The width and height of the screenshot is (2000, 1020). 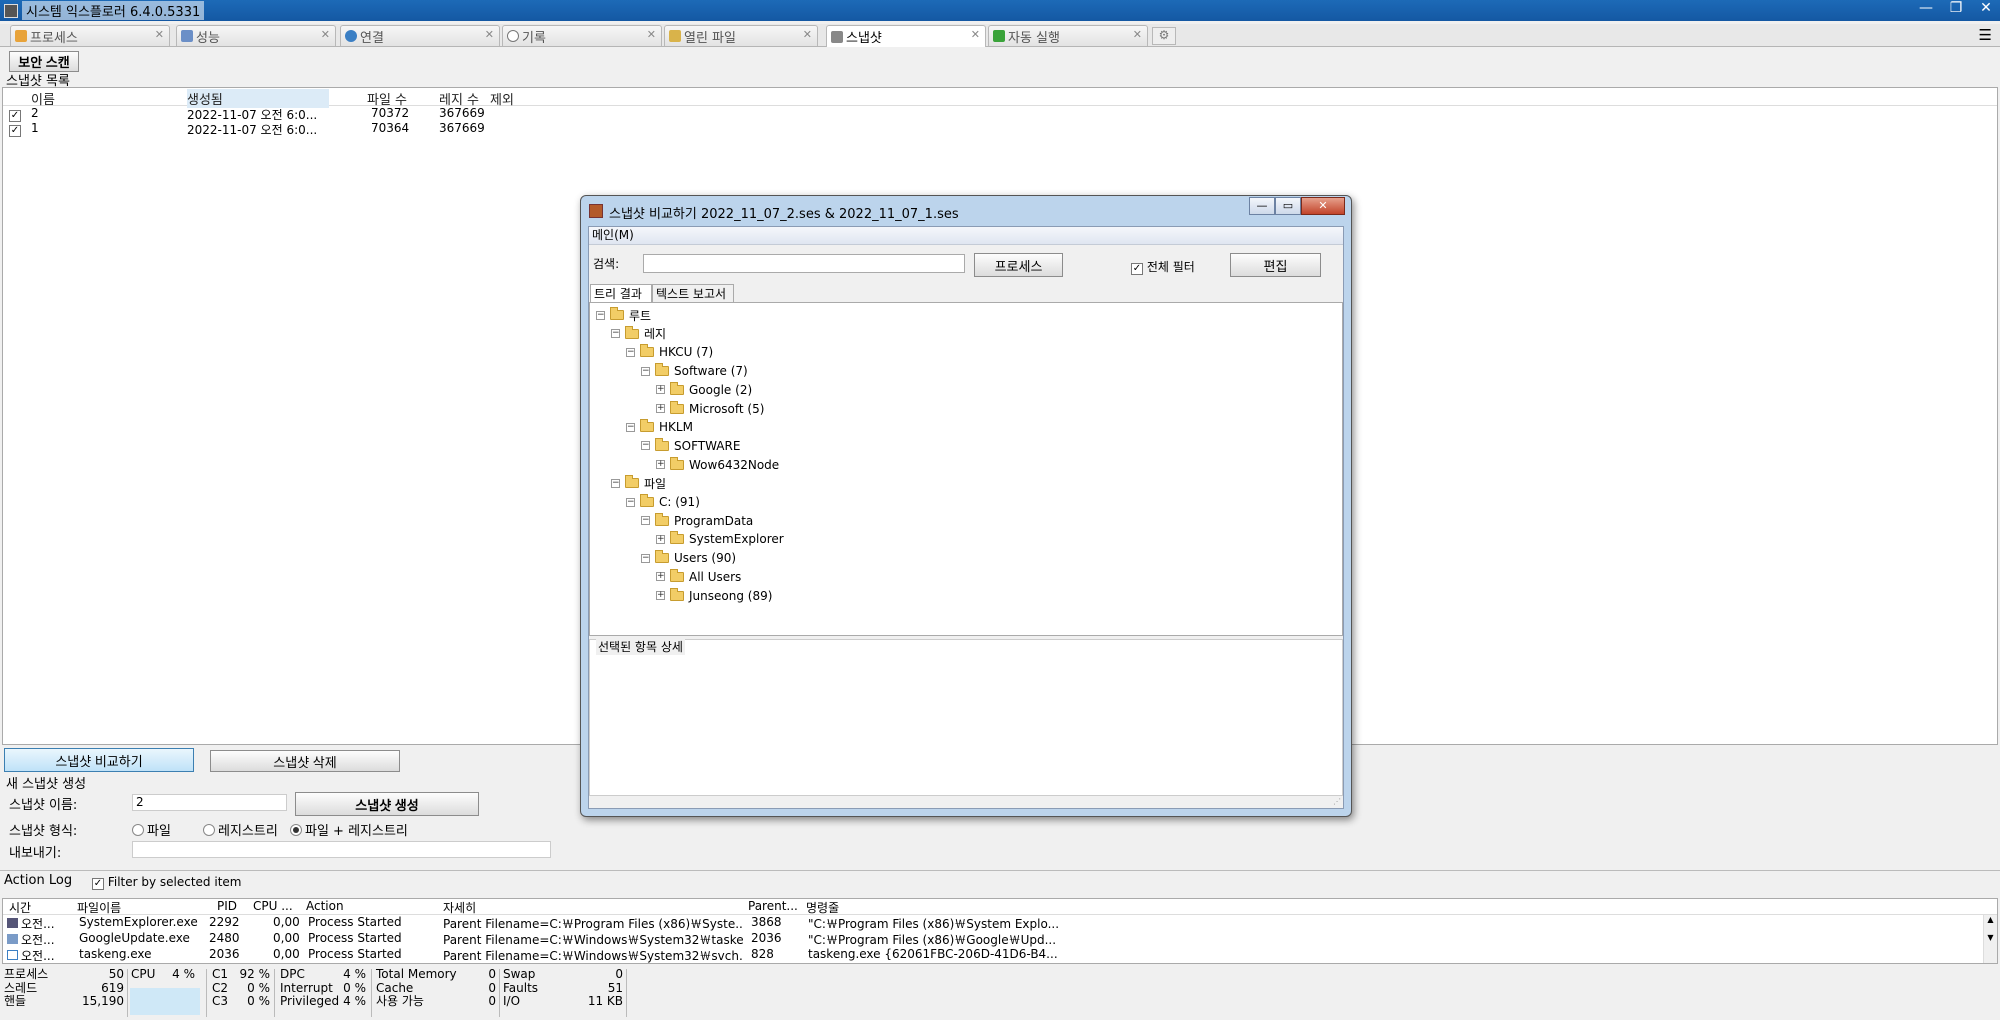 What do you see at coordinates (822, 907) in the screenshot?
I see `column-header: 명령줄` at bounding box center [822, 907].